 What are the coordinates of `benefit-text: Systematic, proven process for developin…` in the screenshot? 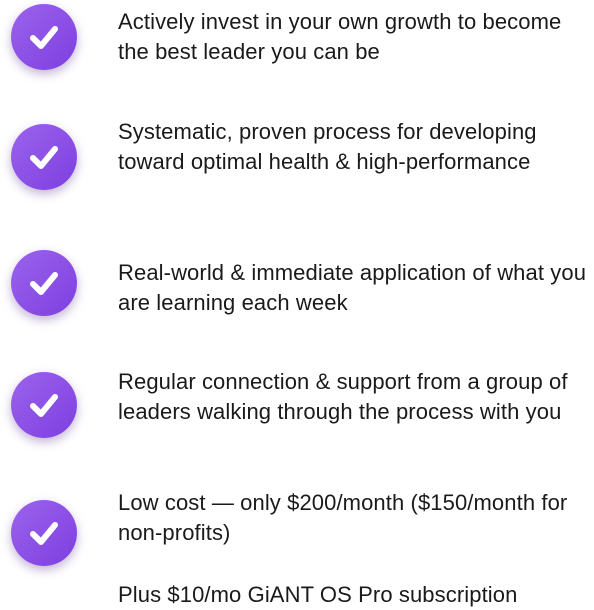 It's located at (327, 146).